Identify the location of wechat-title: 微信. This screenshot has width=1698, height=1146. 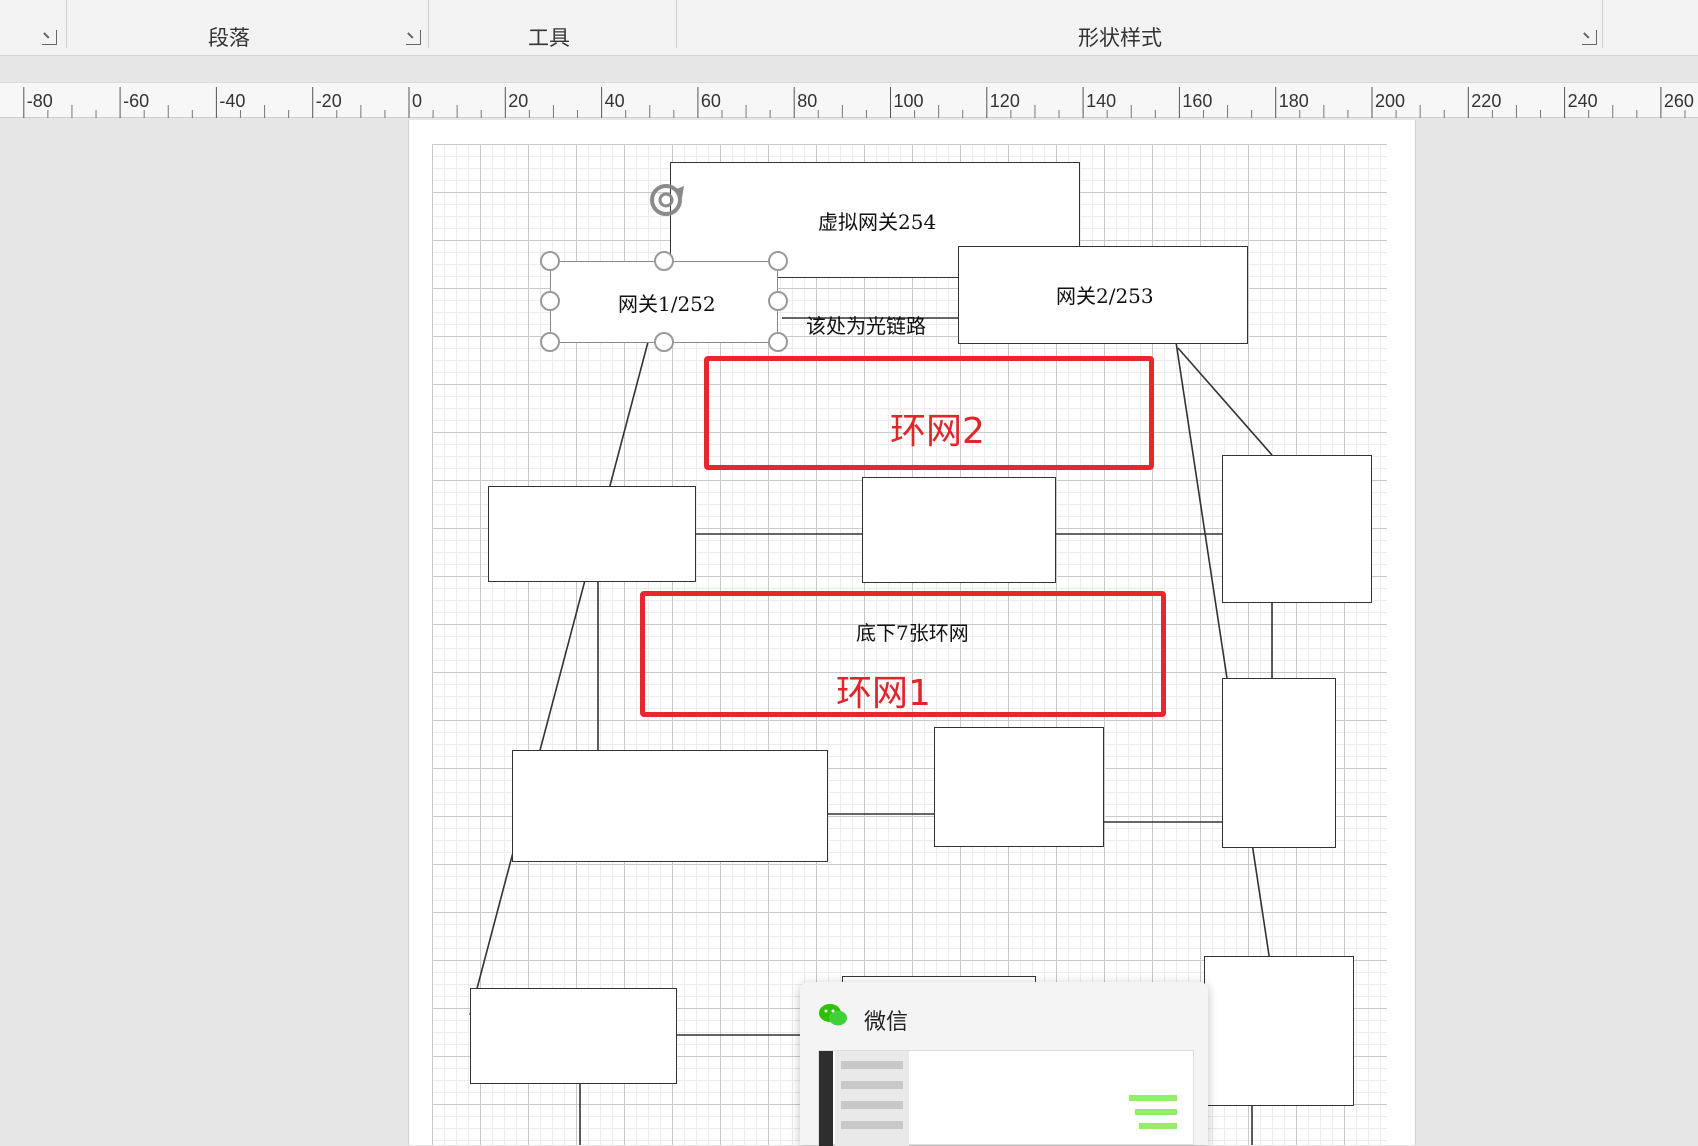
(886, 1022).